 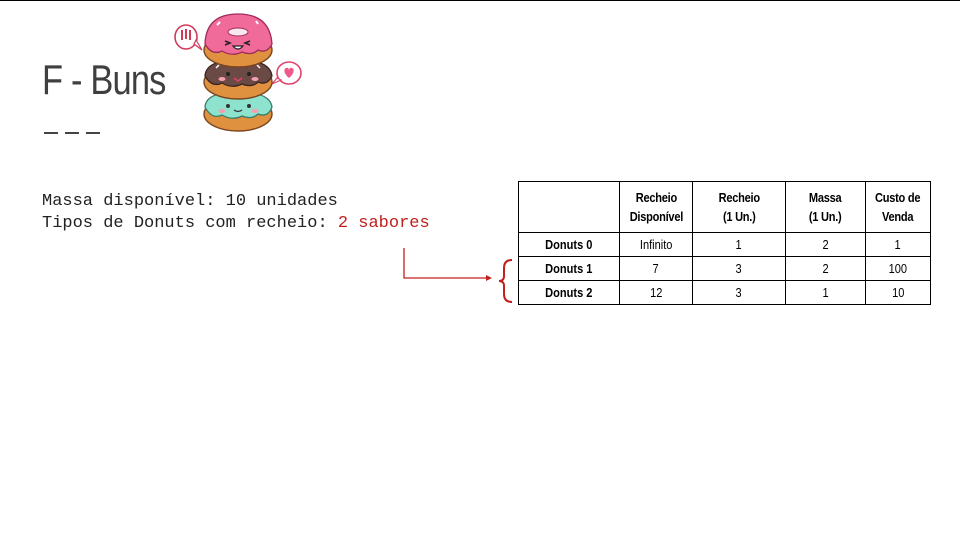 I want to click on info-line-massa: Massa disponível: 10 unidades, so click(x=190, y=201).